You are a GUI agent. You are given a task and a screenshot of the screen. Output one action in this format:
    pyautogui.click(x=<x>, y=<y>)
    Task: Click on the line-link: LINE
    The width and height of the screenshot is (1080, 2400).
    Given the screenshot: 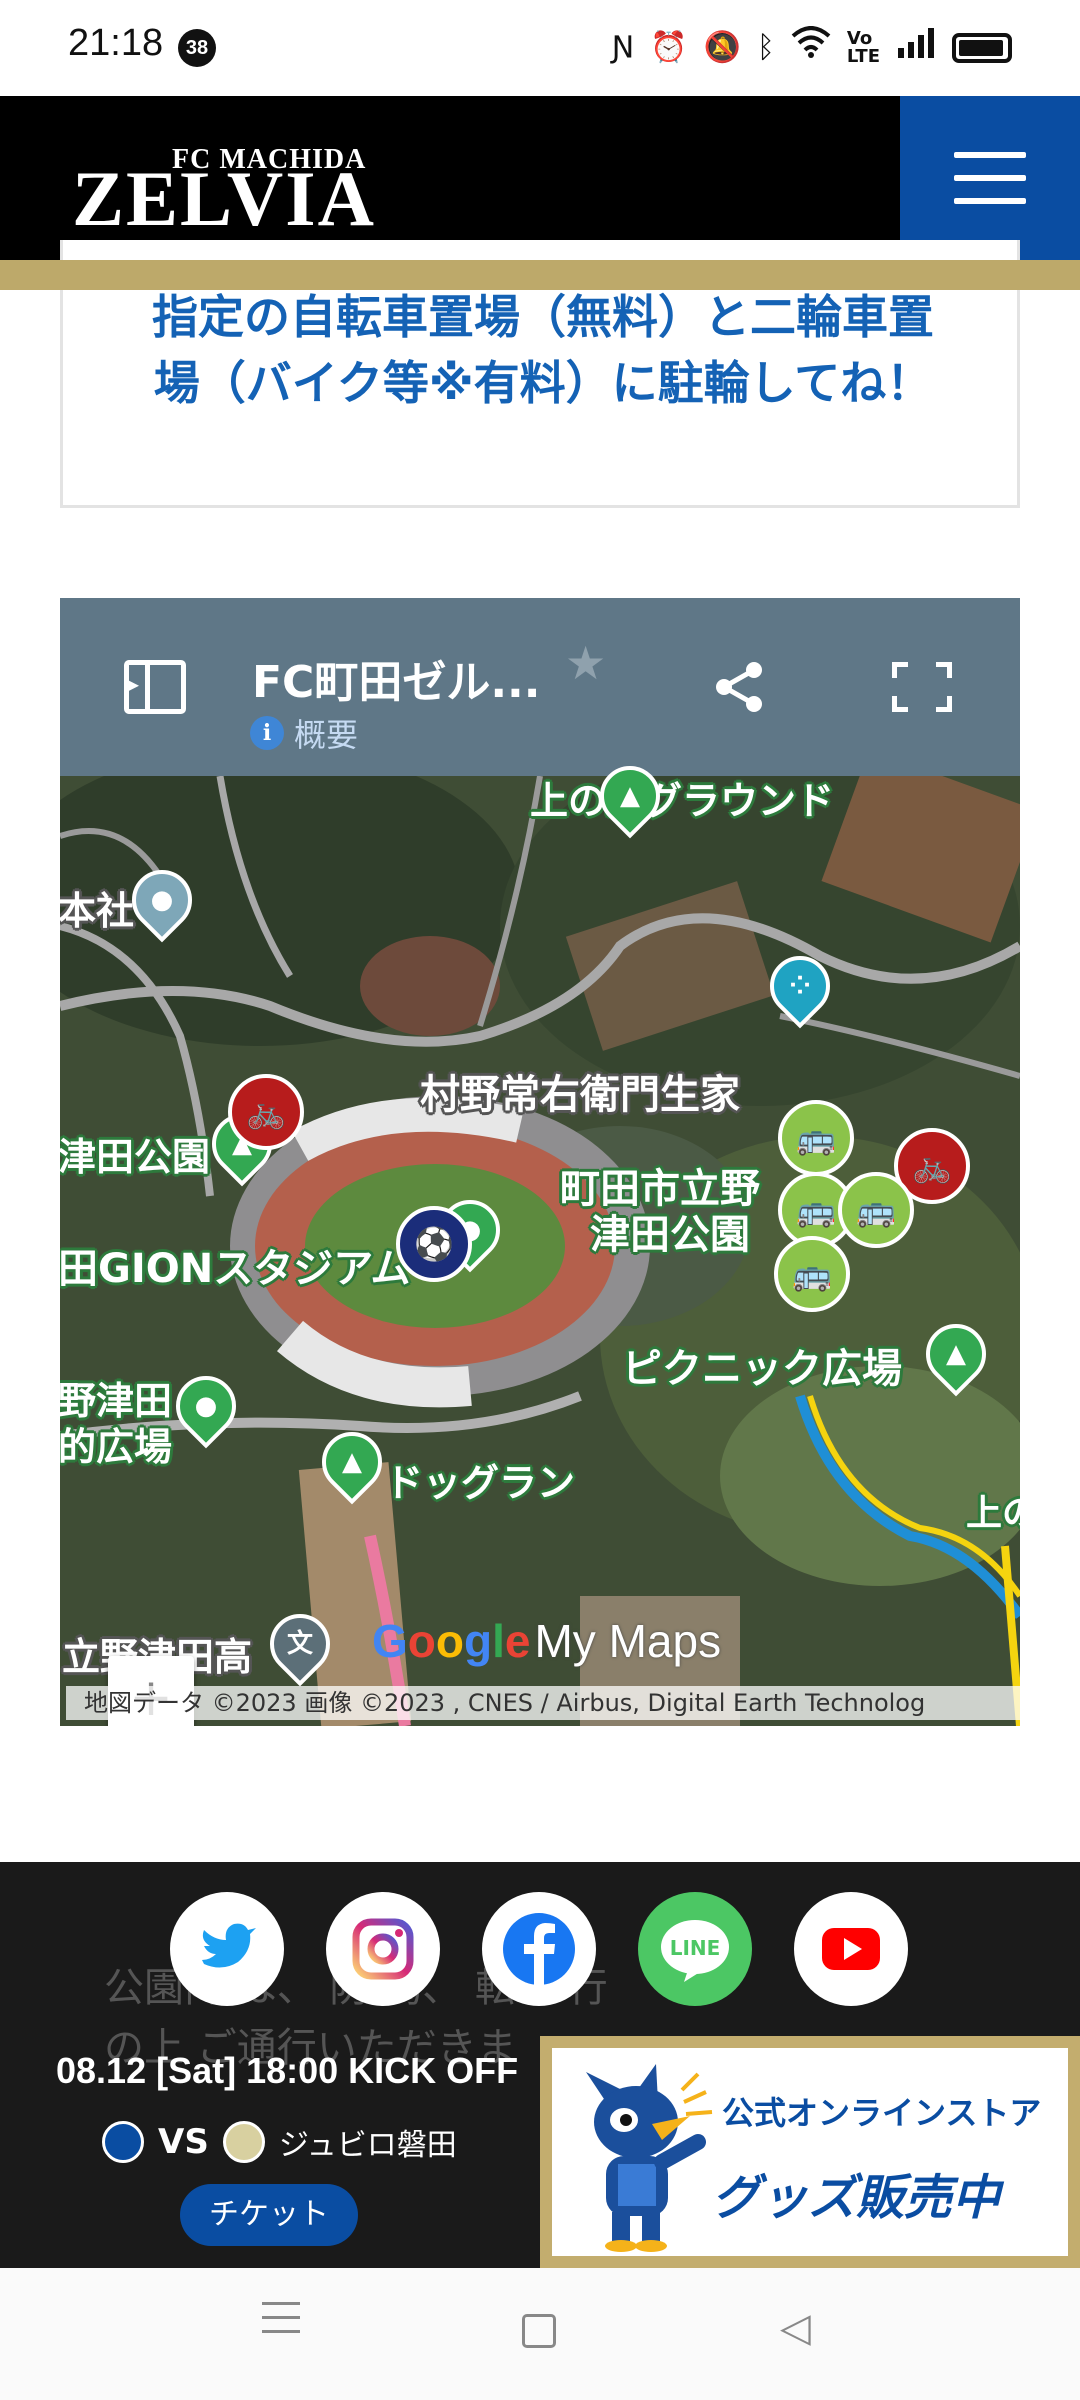 What is the action you would take?
    pyautogui.click(x=695, y=1949)
    